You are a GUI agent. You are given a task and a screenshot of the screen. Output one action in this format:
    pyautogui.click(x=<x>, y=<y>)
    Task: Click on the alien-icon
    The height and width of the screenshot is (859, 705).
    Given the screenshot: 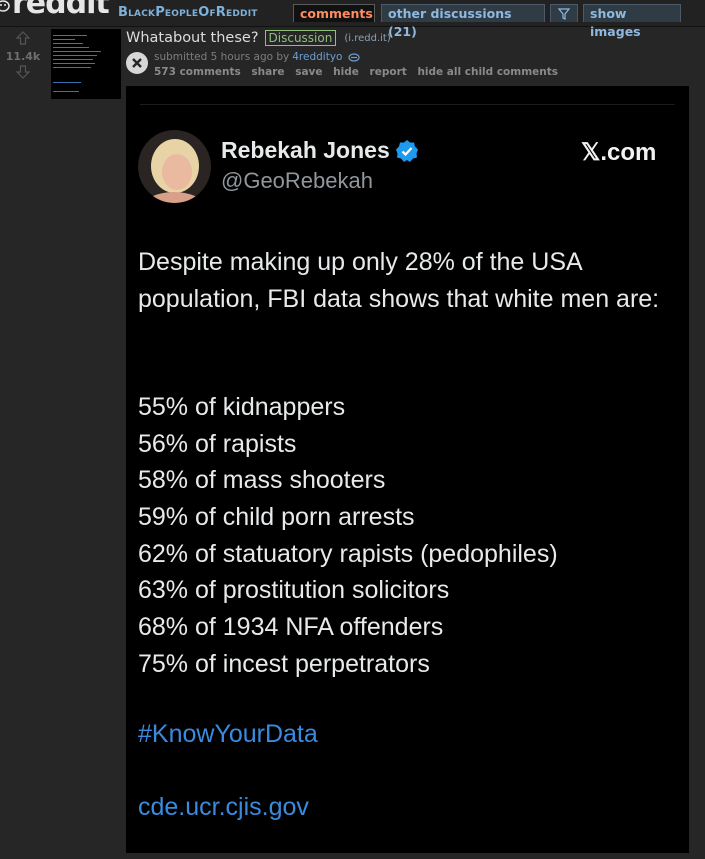 What is the action you would take?
    pyautogui.click(x=5, y=6)
    